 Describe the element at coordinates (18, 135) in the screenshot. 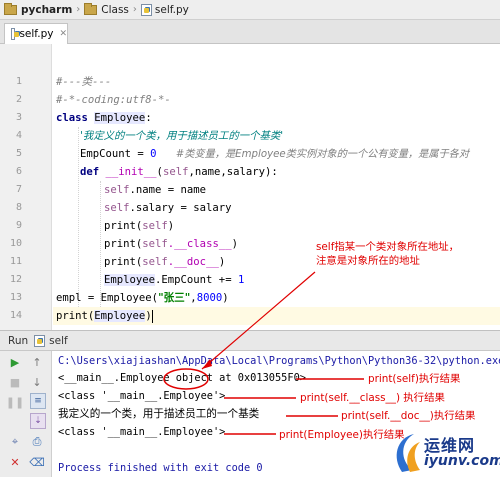

I see `line-number: 4` at that location.